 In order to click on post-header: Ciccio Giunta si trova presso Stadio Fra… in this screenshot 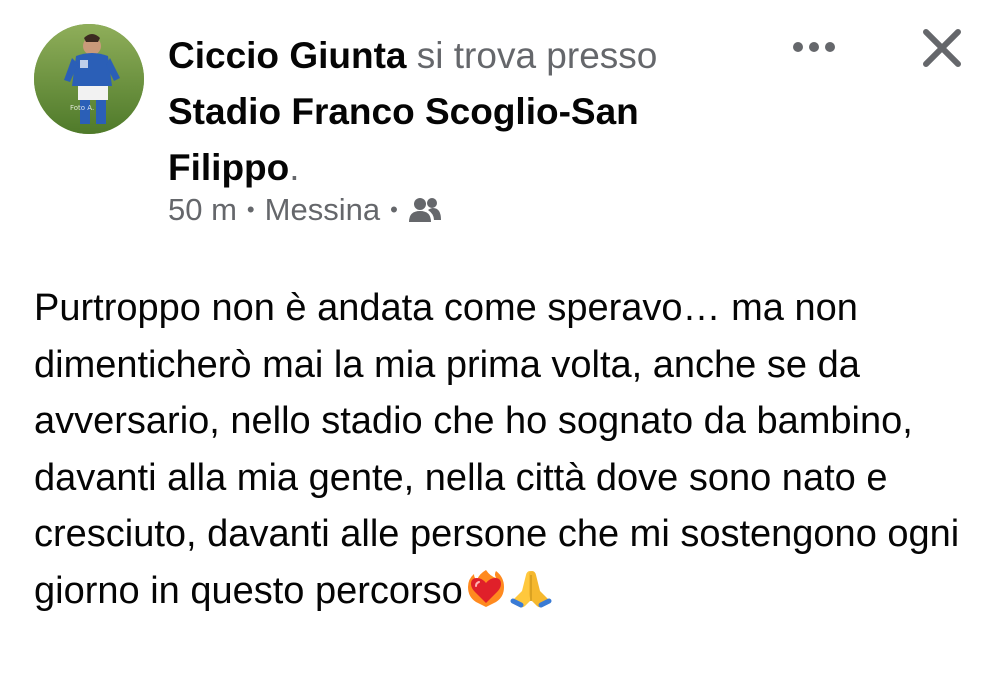, I will do `click(458, 112)`.